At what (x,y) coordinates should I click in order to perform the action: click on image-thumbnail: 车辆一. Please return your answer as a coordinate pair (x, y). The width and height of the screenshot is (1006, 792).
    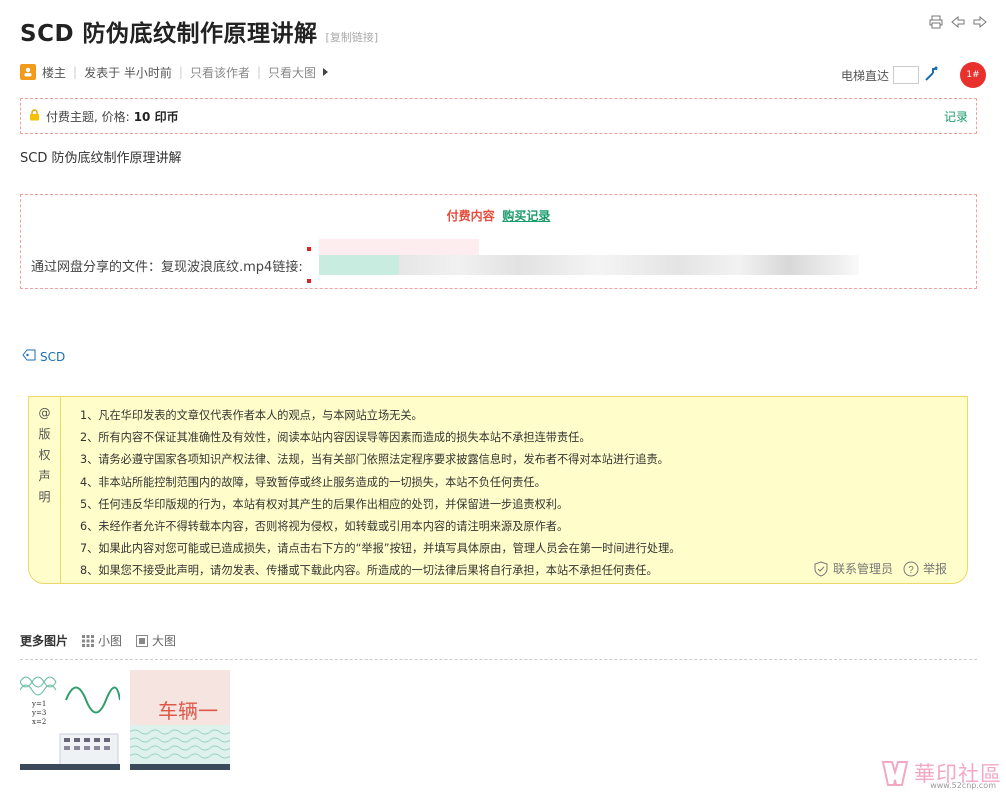
    Looking at the image, I should click on (180, 720).